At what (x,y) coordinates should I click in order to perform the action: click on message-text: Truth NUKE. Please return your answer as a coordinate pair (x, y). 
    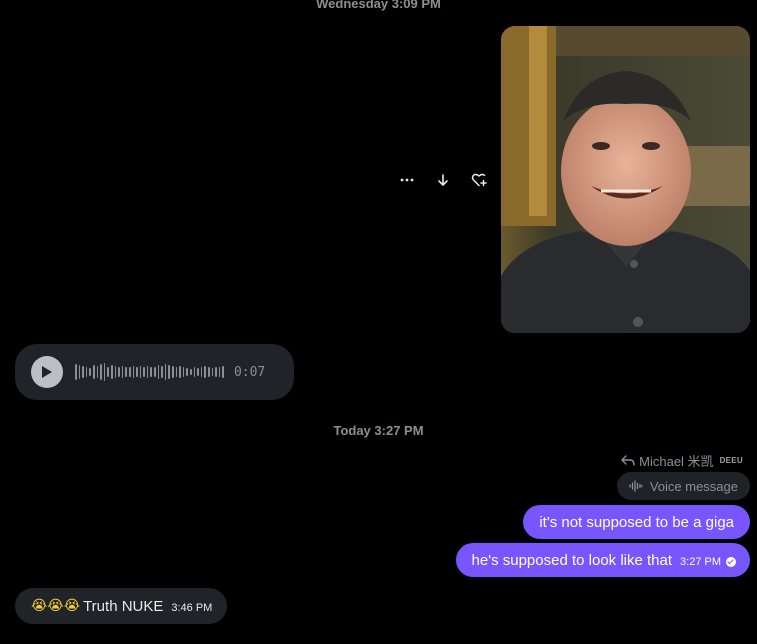
    Looking at the image, I should click on (123, 606).